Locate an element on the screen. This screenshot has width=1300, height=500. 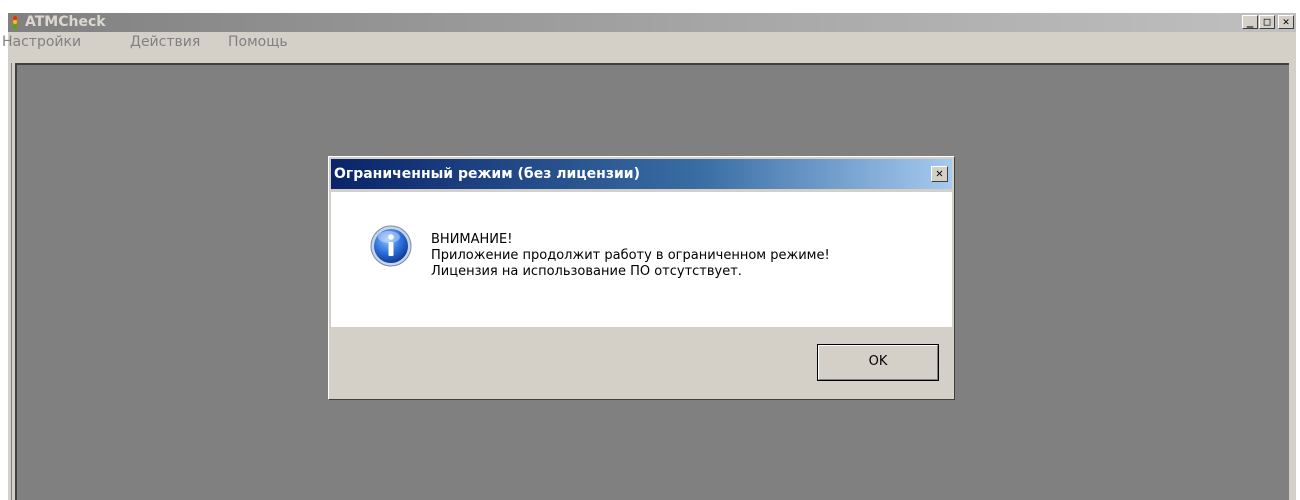
menu-bar: Настройки Действия Помощь is located at coordinates (649, 42).